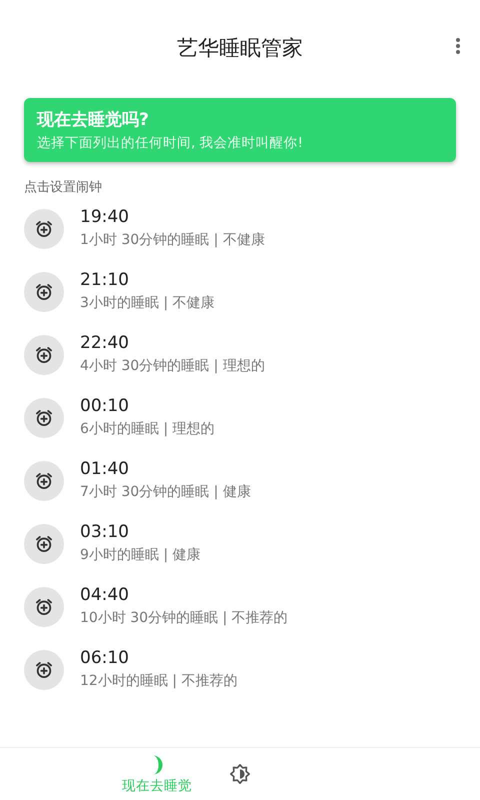 The height and width of the screenshot is (800, 480). Describe the element at coordinates (104, 280) in the screenshot. I see `alarm-time: 21:10` at that location.